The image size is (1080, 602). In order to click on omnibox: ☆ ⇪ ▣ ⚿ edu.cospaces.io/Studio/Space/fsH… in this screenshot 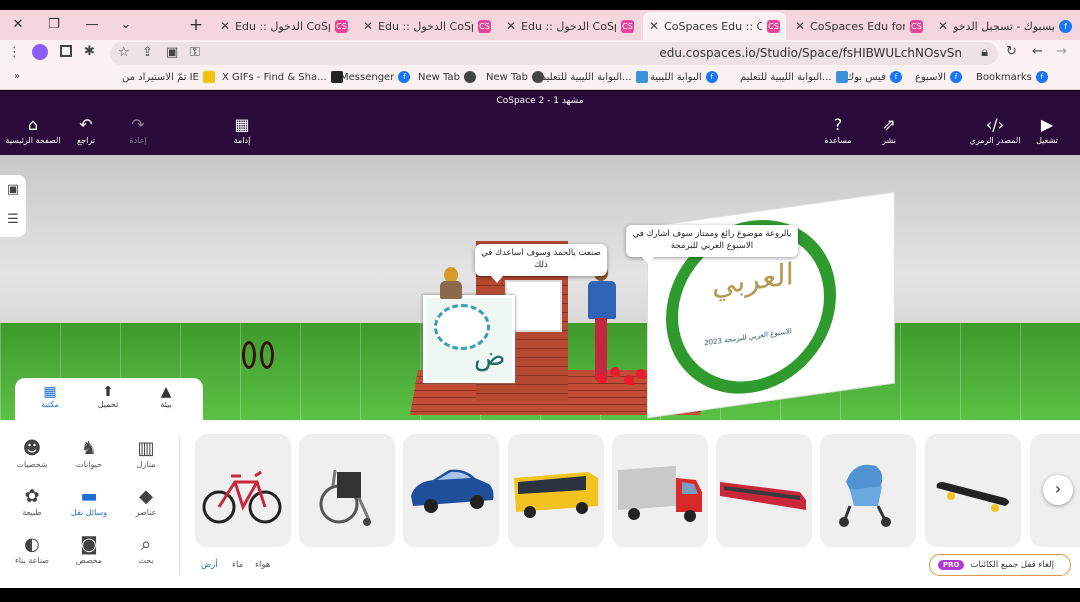, I will do `click(554, 53)`.